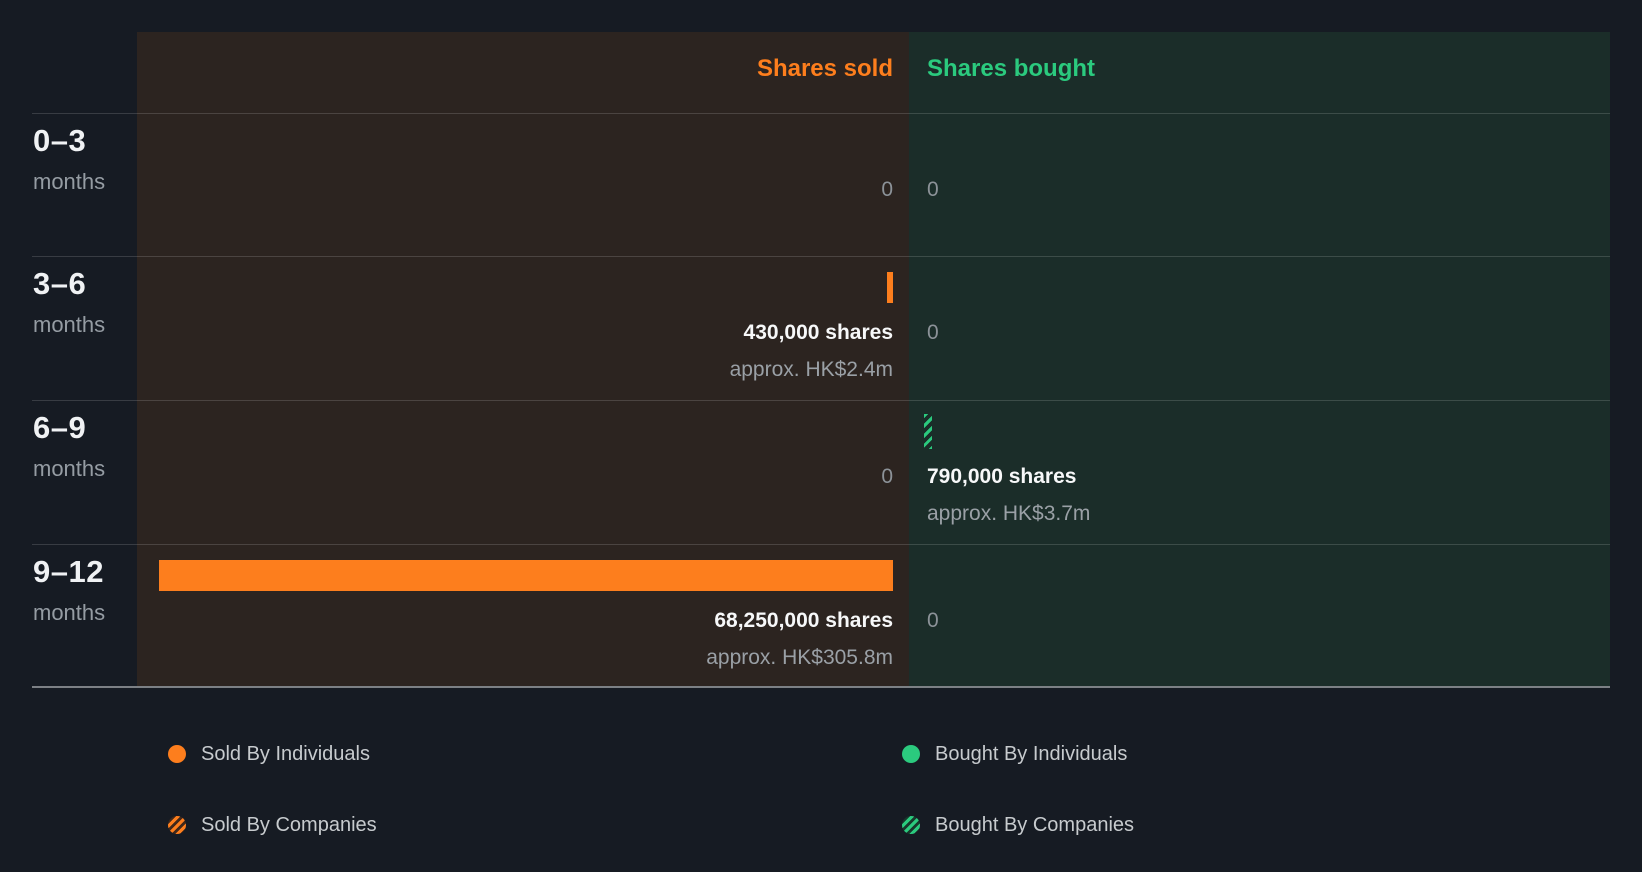 The height and width of the screenshot is (872, 1642). I want to click on legend-item-bought-by-companies: Bought By Companies, so click(1018, 825).